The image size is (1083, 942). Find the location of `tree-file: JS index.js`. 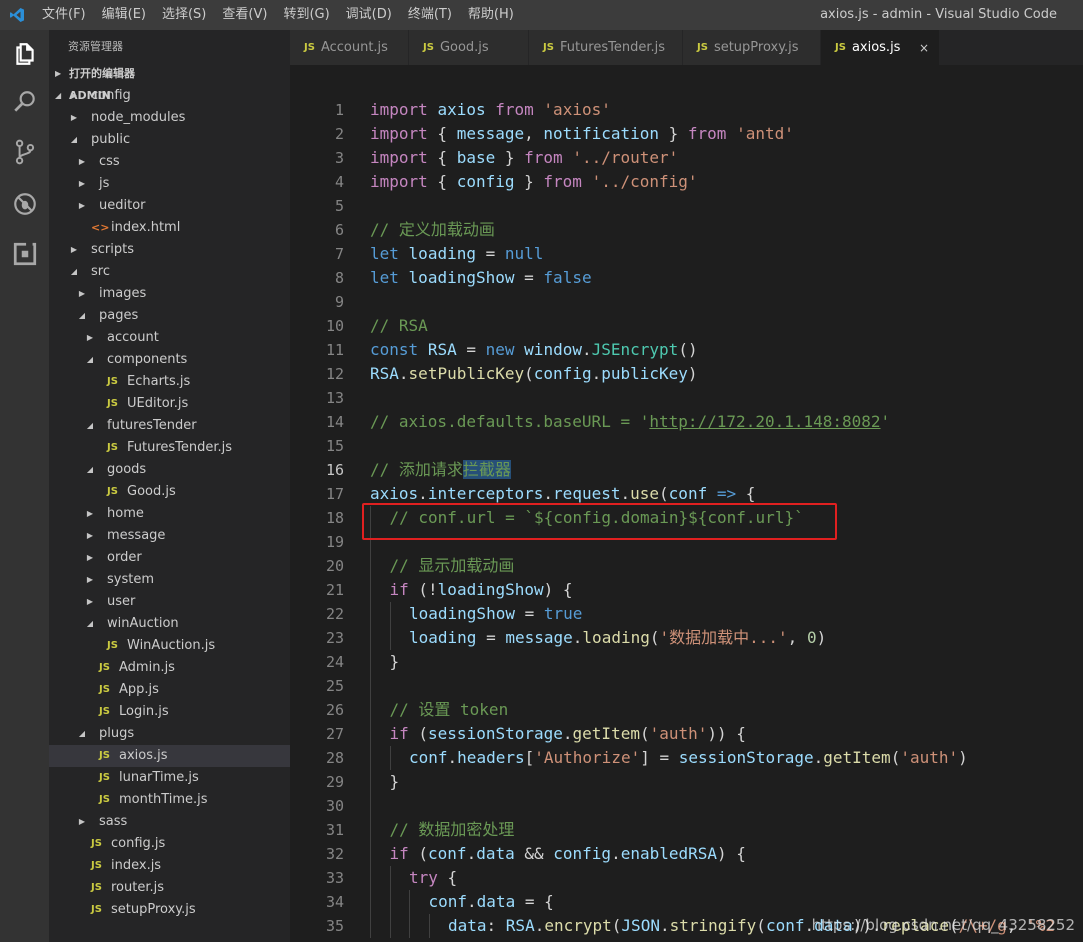

tree-file: JS index.js is located at coordinates (169, 866).